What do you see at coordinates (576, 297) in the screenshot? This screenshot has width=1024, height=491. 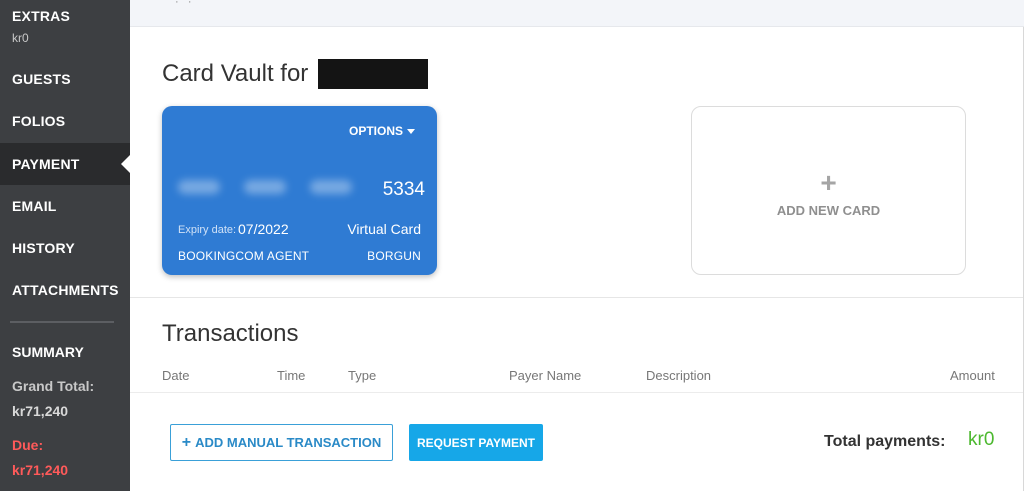 I see `section-divider` at bounding box center [576, 297].